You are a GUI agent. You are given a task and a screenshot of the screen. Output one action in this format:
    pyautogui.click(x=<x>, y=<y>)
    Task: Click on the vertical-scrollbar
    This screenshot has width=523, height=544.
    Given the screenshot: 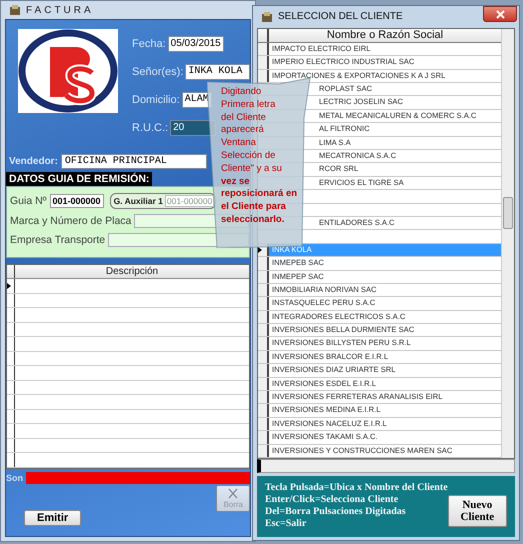 What is the action you would take?
    pyautogui.click(x=507, y=243)
    